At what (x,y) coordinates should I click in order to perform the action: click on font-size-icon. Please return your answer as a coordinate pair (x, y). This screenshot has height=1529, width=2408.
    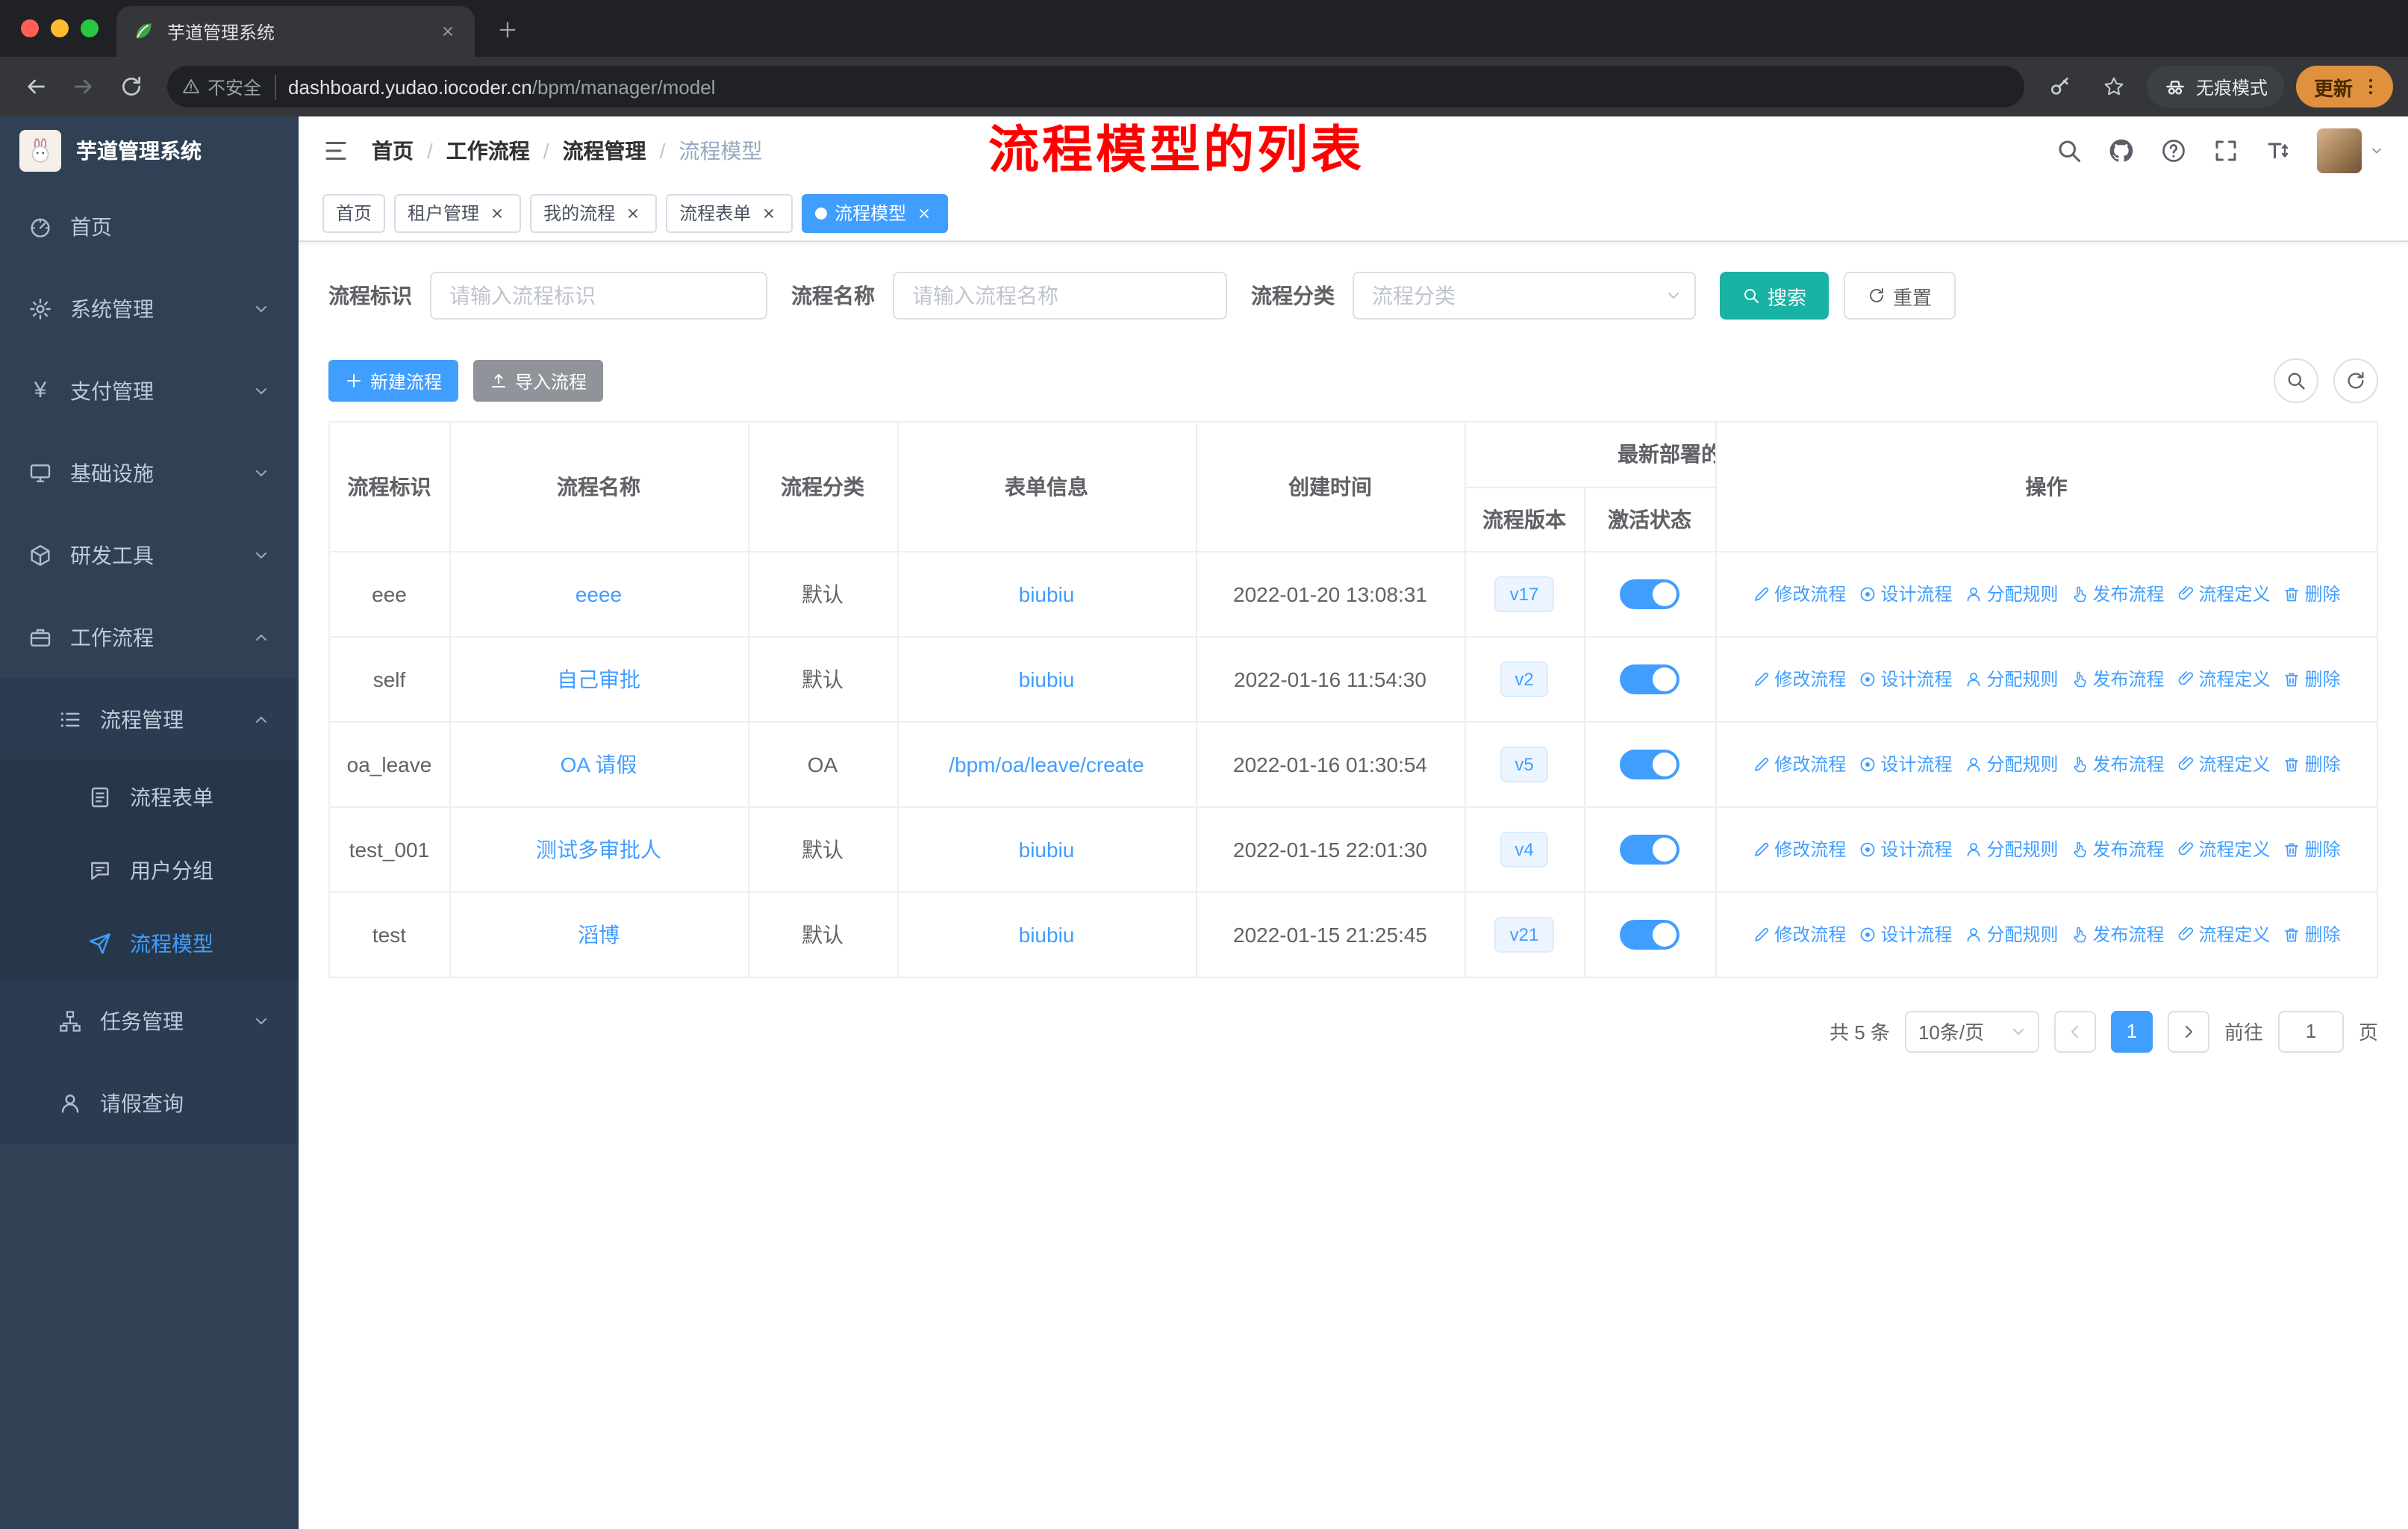
    Looking at the image, I should click on (2278, 150).